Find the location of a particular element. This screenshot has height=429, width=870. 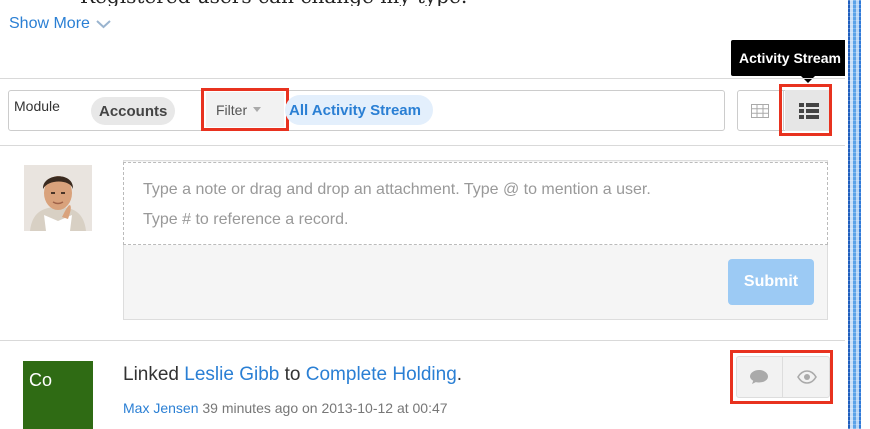

activity-connector: to is located at coordinates (292, 374).